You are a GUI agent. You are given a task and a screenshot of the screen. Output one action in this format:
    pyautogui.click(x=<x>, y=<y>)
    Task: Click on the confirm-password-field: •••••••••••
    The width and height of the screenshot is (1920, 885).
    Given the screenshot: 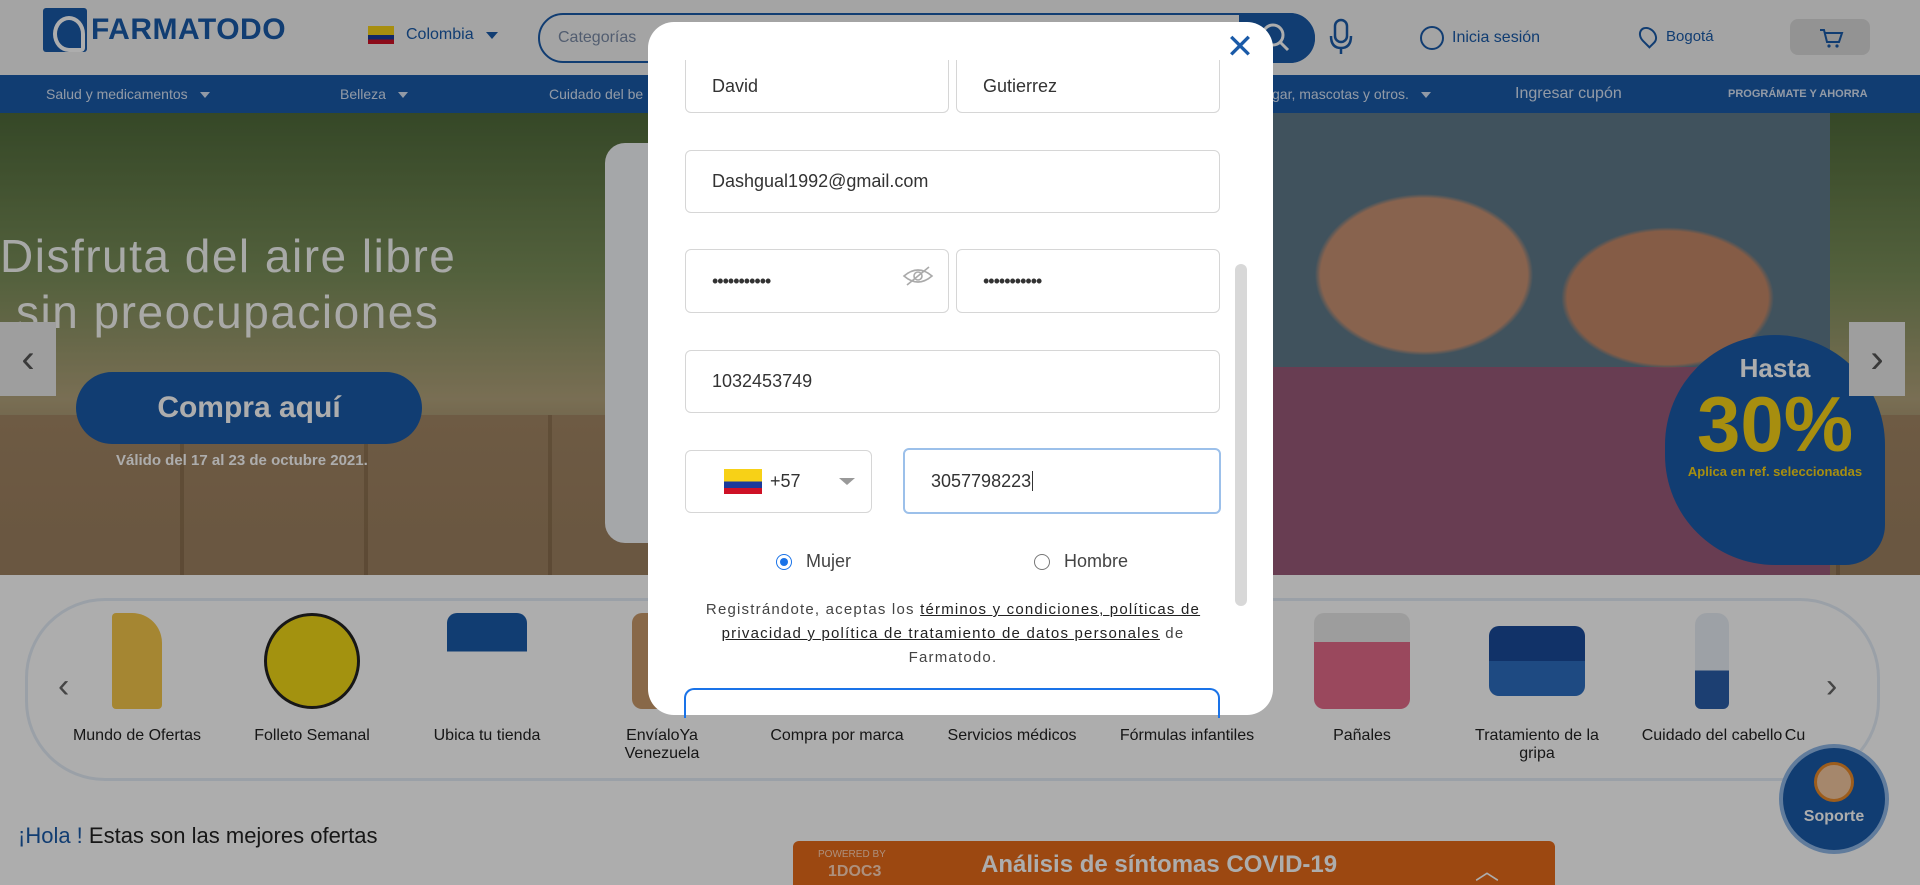 What is the action you would take?
    pyautogui.click(x=1088, y=281)
    